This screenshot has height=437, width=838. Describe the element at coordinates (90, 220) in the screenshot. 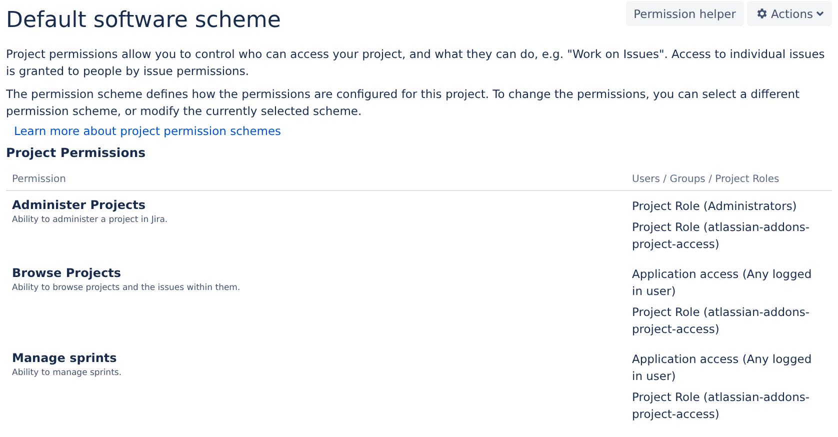

I see `permission-description: Ability to administer a project in Jira.` at that location.